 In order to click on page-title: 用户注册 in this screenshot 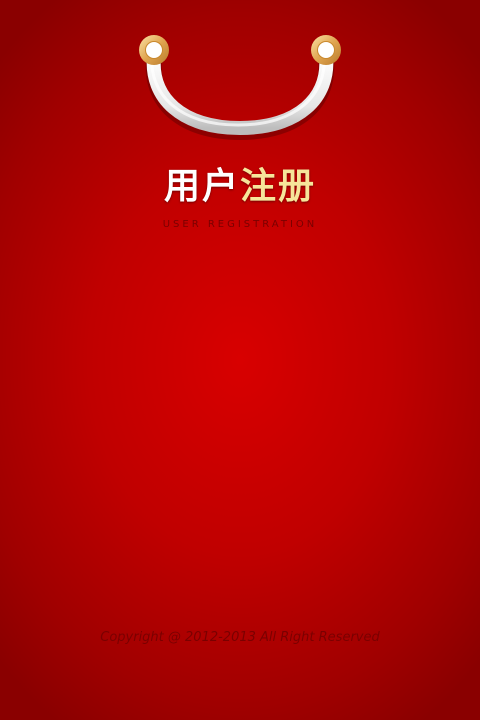, I will do `click(240, 187)`.